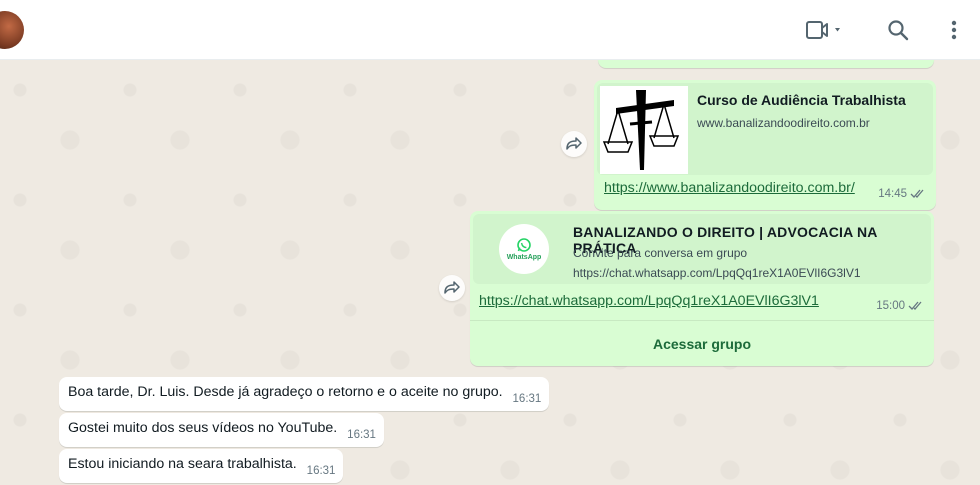 Image resolution: width=980 pixels, height=485 pixels. I want to click on whatsapp-logo-text: WhatsApp, so click(524, 257).